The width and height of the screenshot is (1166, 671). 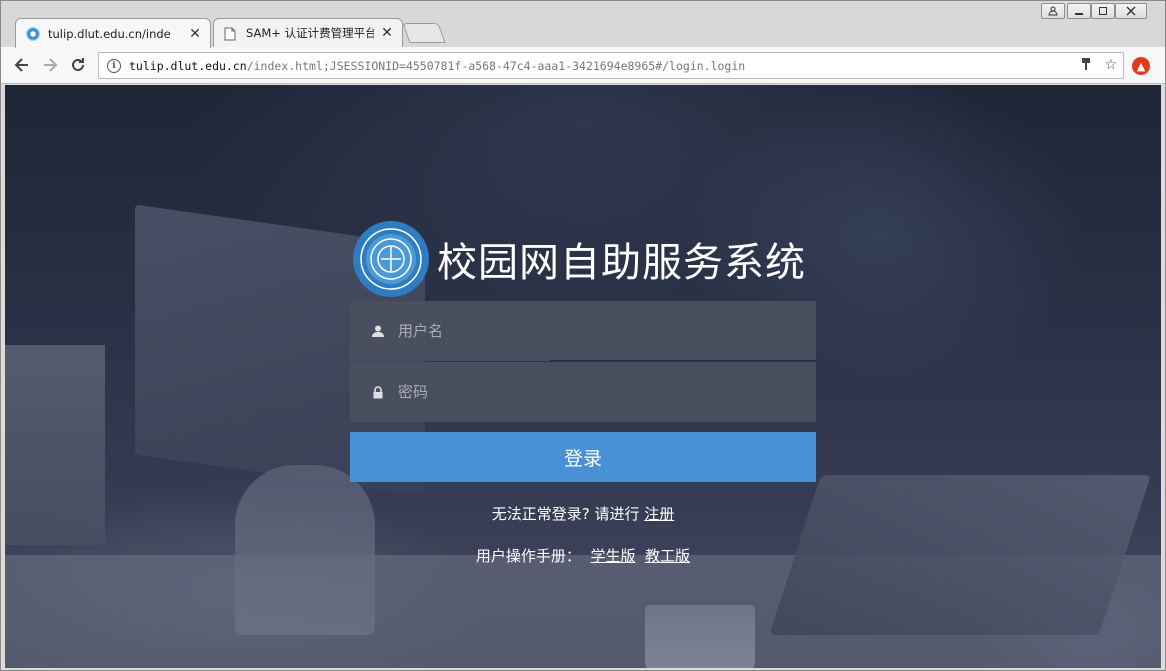 I want to click on dlut-logo-icon, so click(x=391, y=259).